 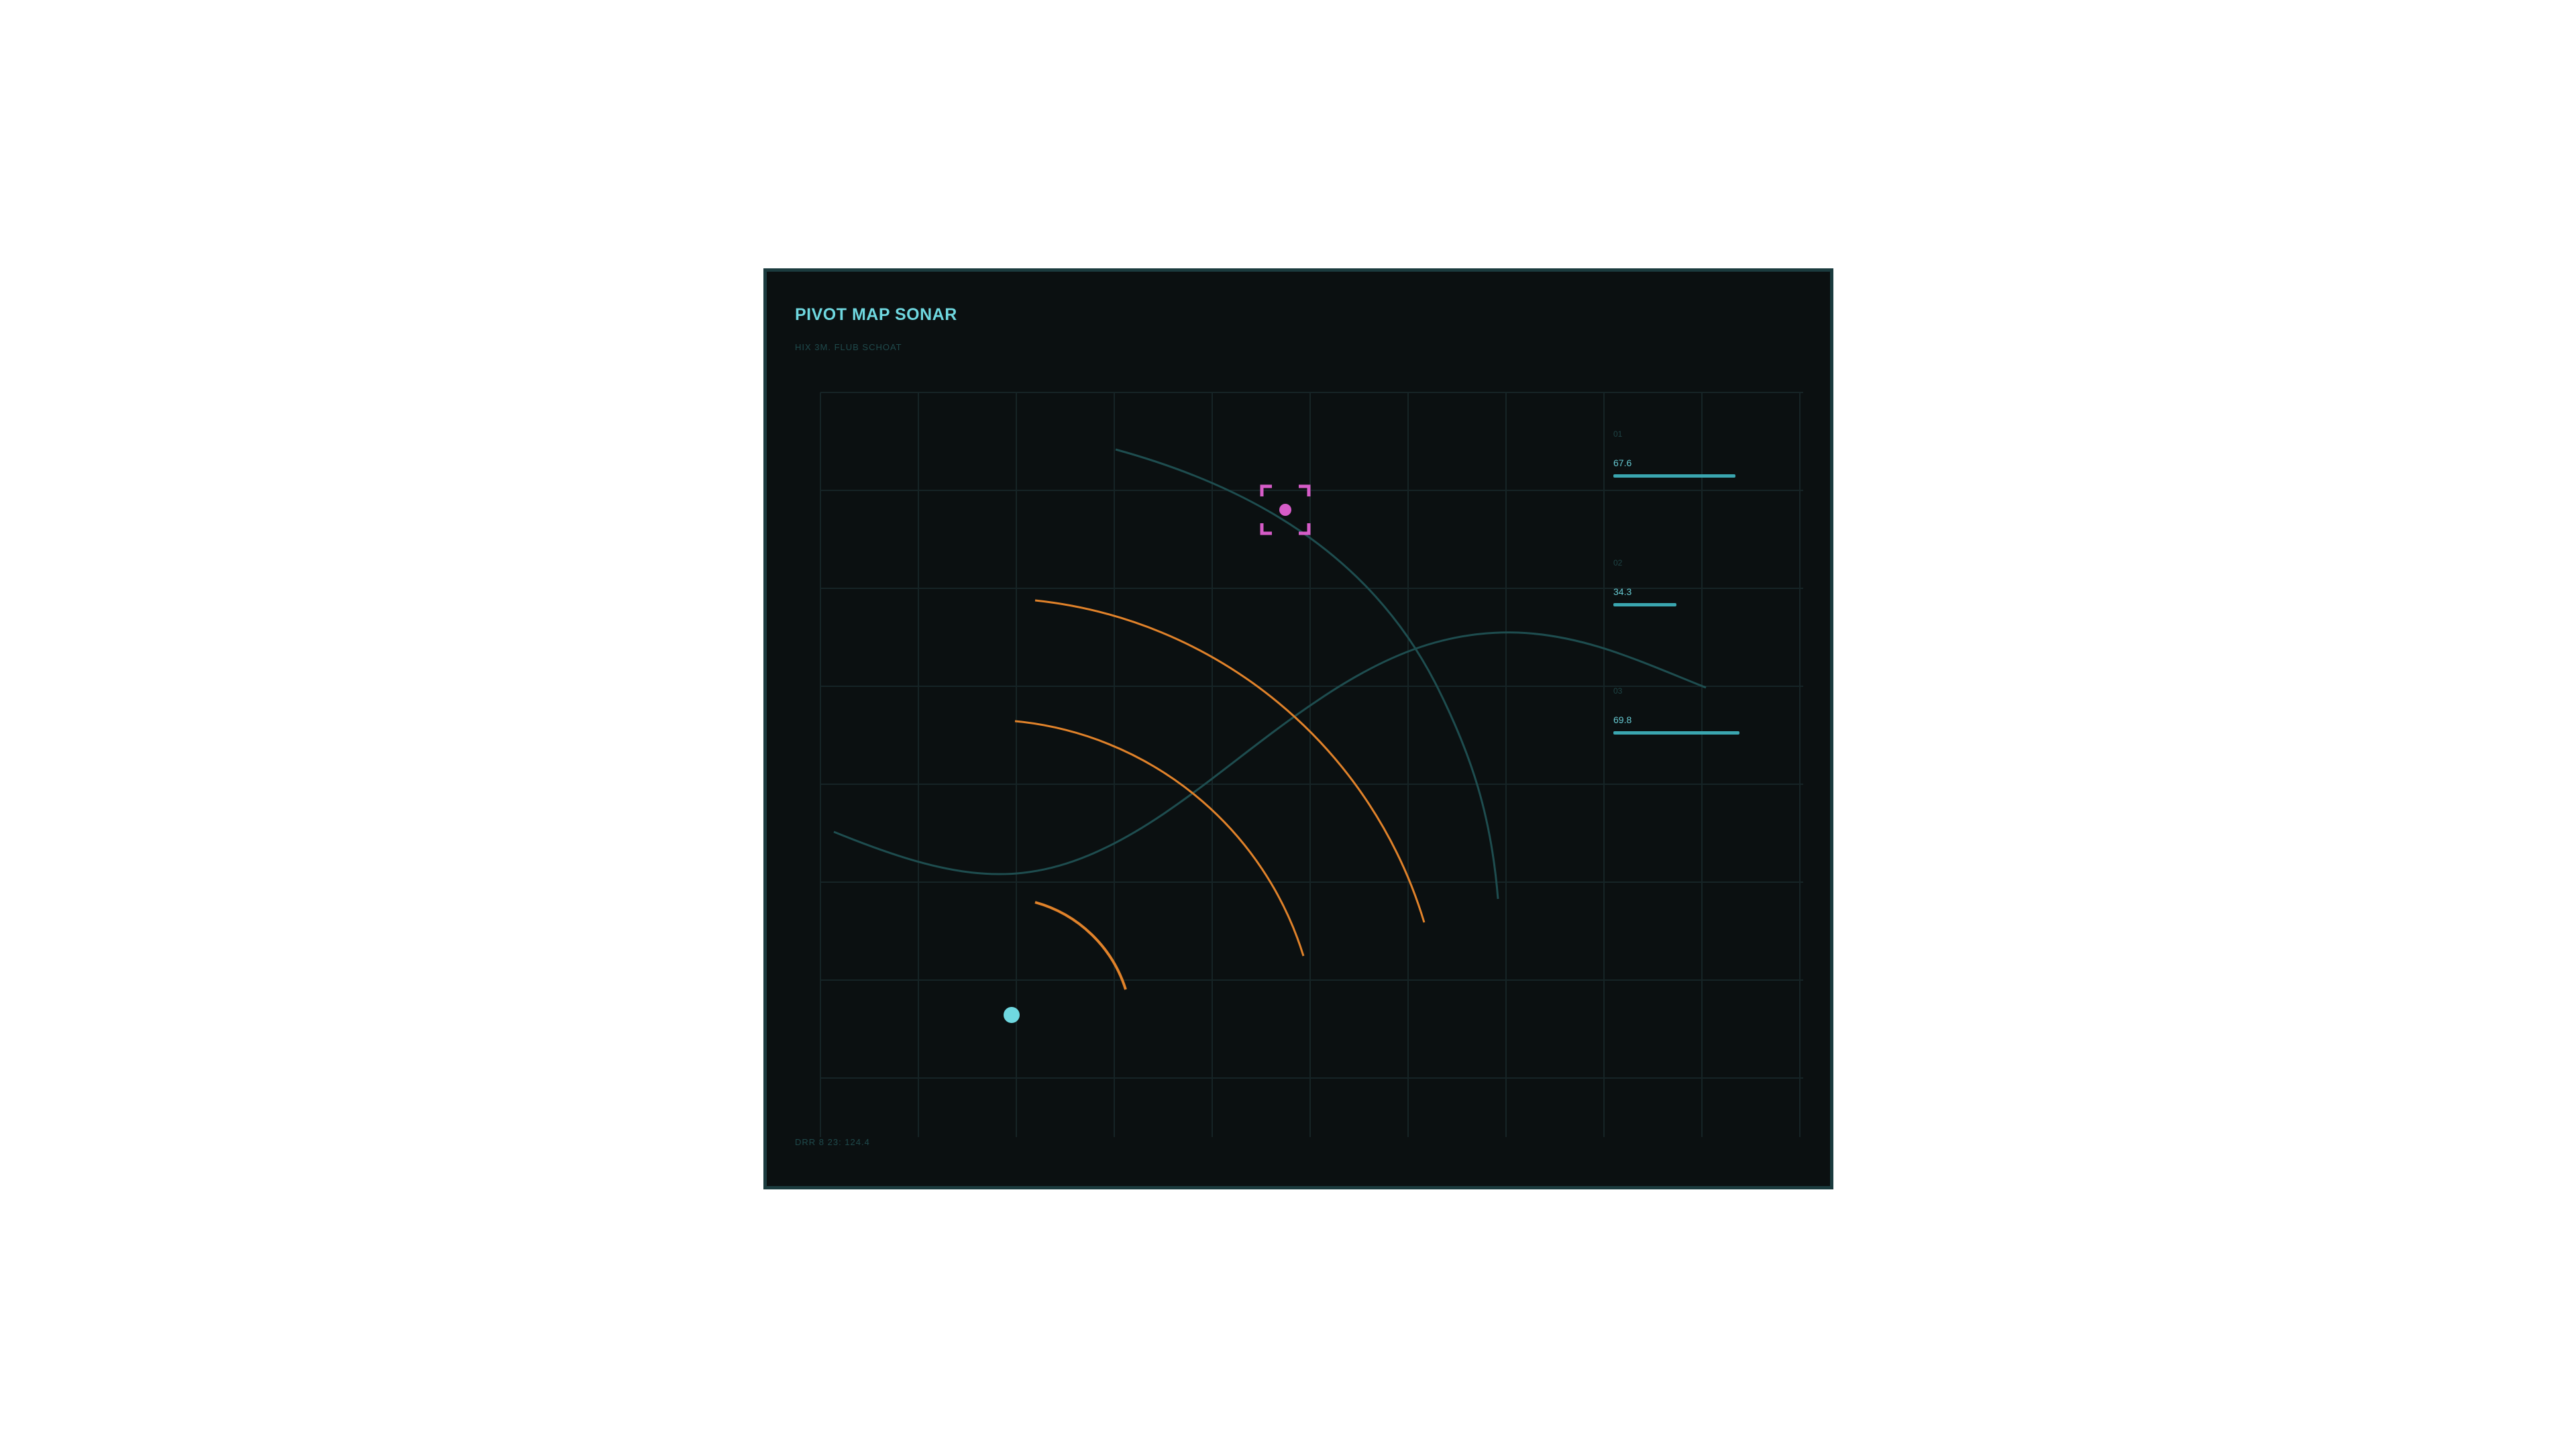 What do you see at coordinates (848, 347) in the screenshot?
I see `hud-subtitle: HIX 3M. FLUB SCHOAT` at bounding box center [848, 347].